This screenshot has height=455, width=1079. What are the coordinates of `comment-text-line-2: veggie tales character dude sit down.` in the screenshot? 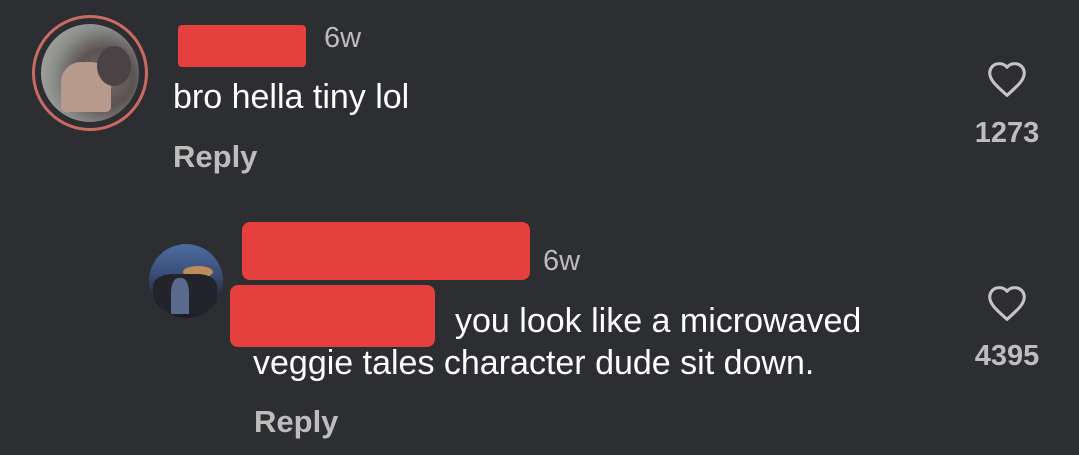 It's located at (534, 363).